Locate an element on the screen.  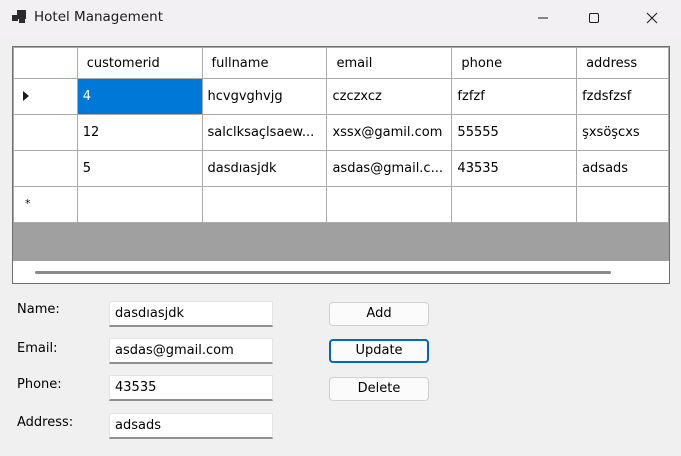
update-button: Update is located at coordinates (379, 351).